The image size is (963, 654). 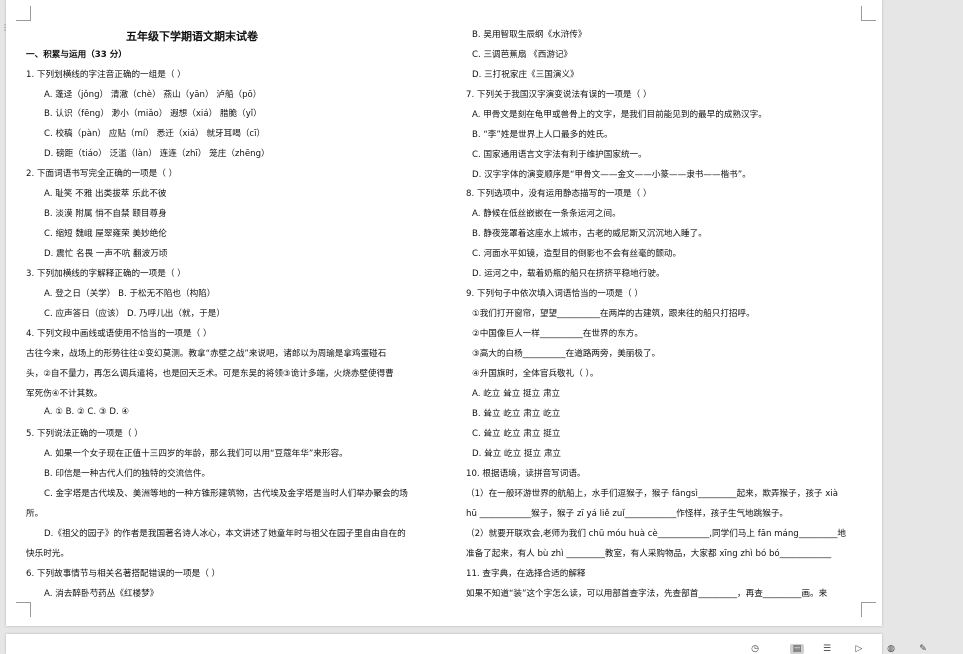 I want to click on option-line: C. 缩短 魏峨 屋翠雍荣 美妙绝伦, so click(x=105, y=234).